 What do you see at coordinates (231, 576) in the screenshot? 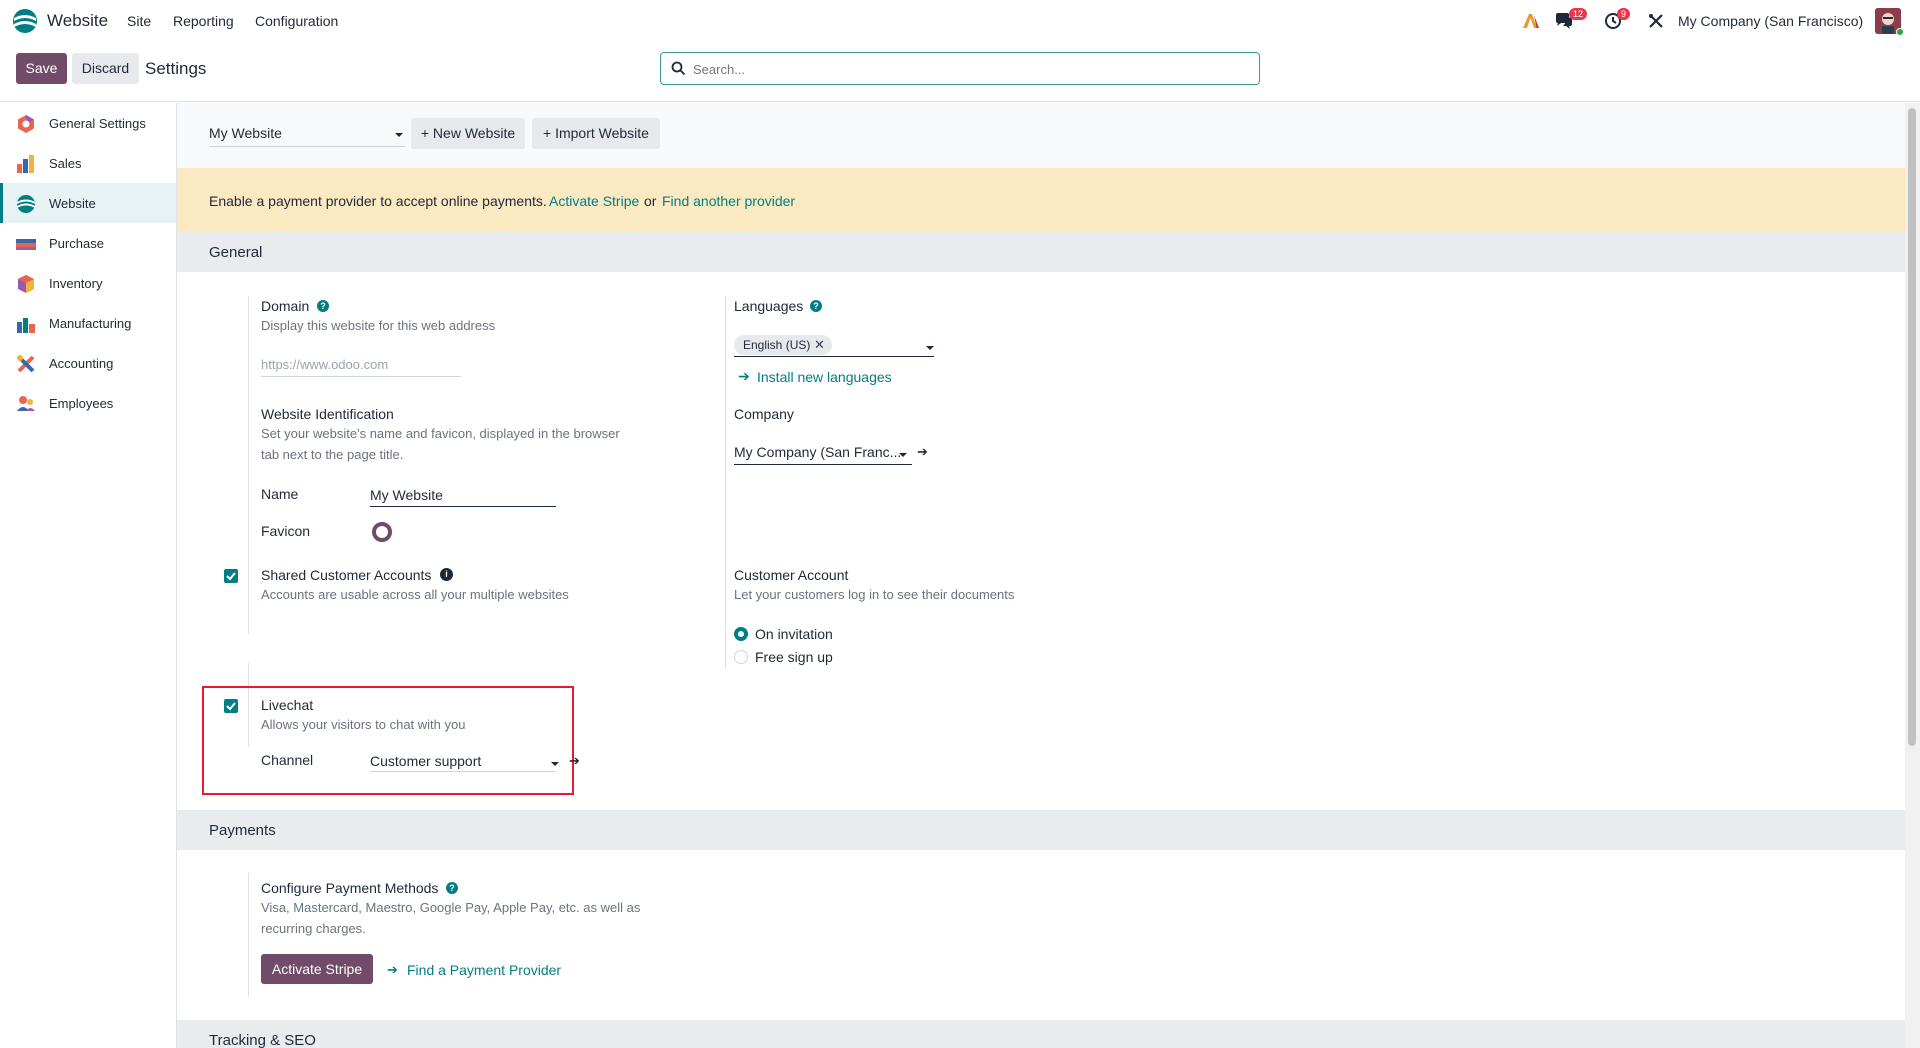
I see `shared-accounts-checkbox` at bounding box center [231, 576].